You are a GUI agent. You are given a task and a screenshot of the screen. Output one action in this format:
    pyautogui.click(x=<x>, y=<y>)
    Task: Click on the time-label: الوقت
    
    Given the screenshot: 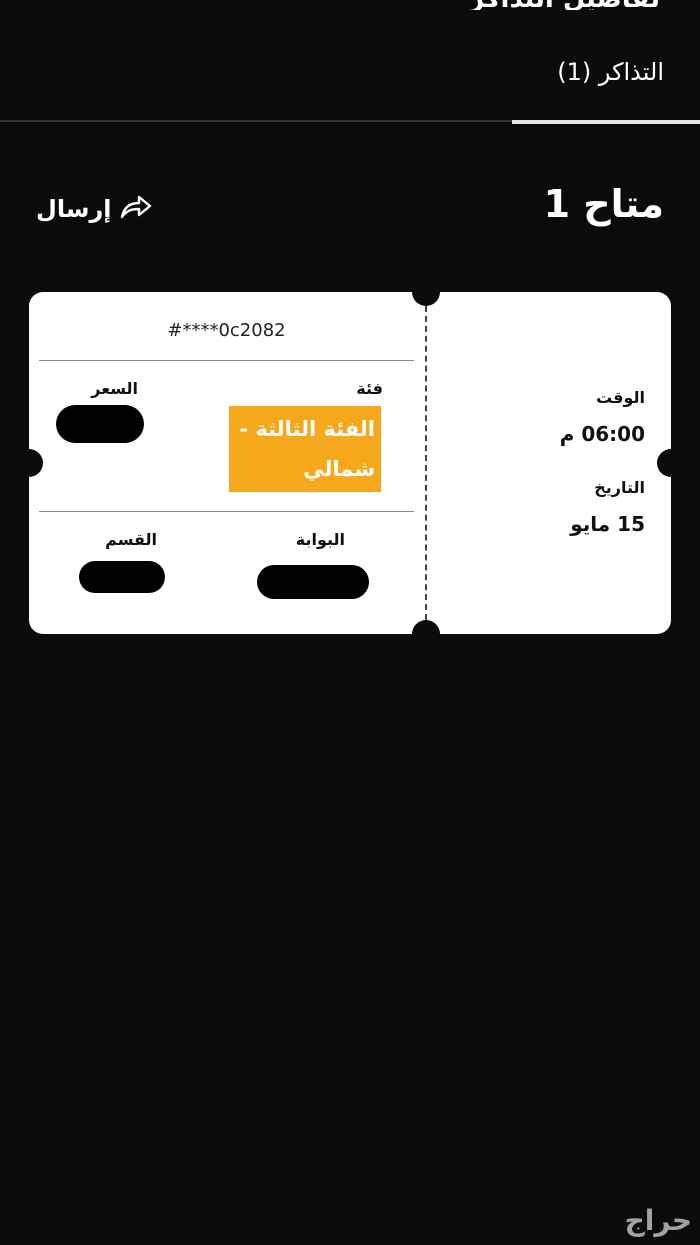 What is the action you would take?
    pyautogui.click(x=620, y=397)
    